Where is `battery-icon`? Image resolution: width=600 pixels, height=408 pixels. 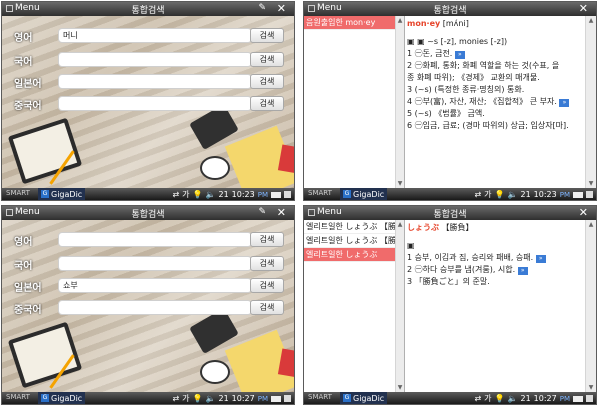 battery-icon is located at coordinates (578, 194).